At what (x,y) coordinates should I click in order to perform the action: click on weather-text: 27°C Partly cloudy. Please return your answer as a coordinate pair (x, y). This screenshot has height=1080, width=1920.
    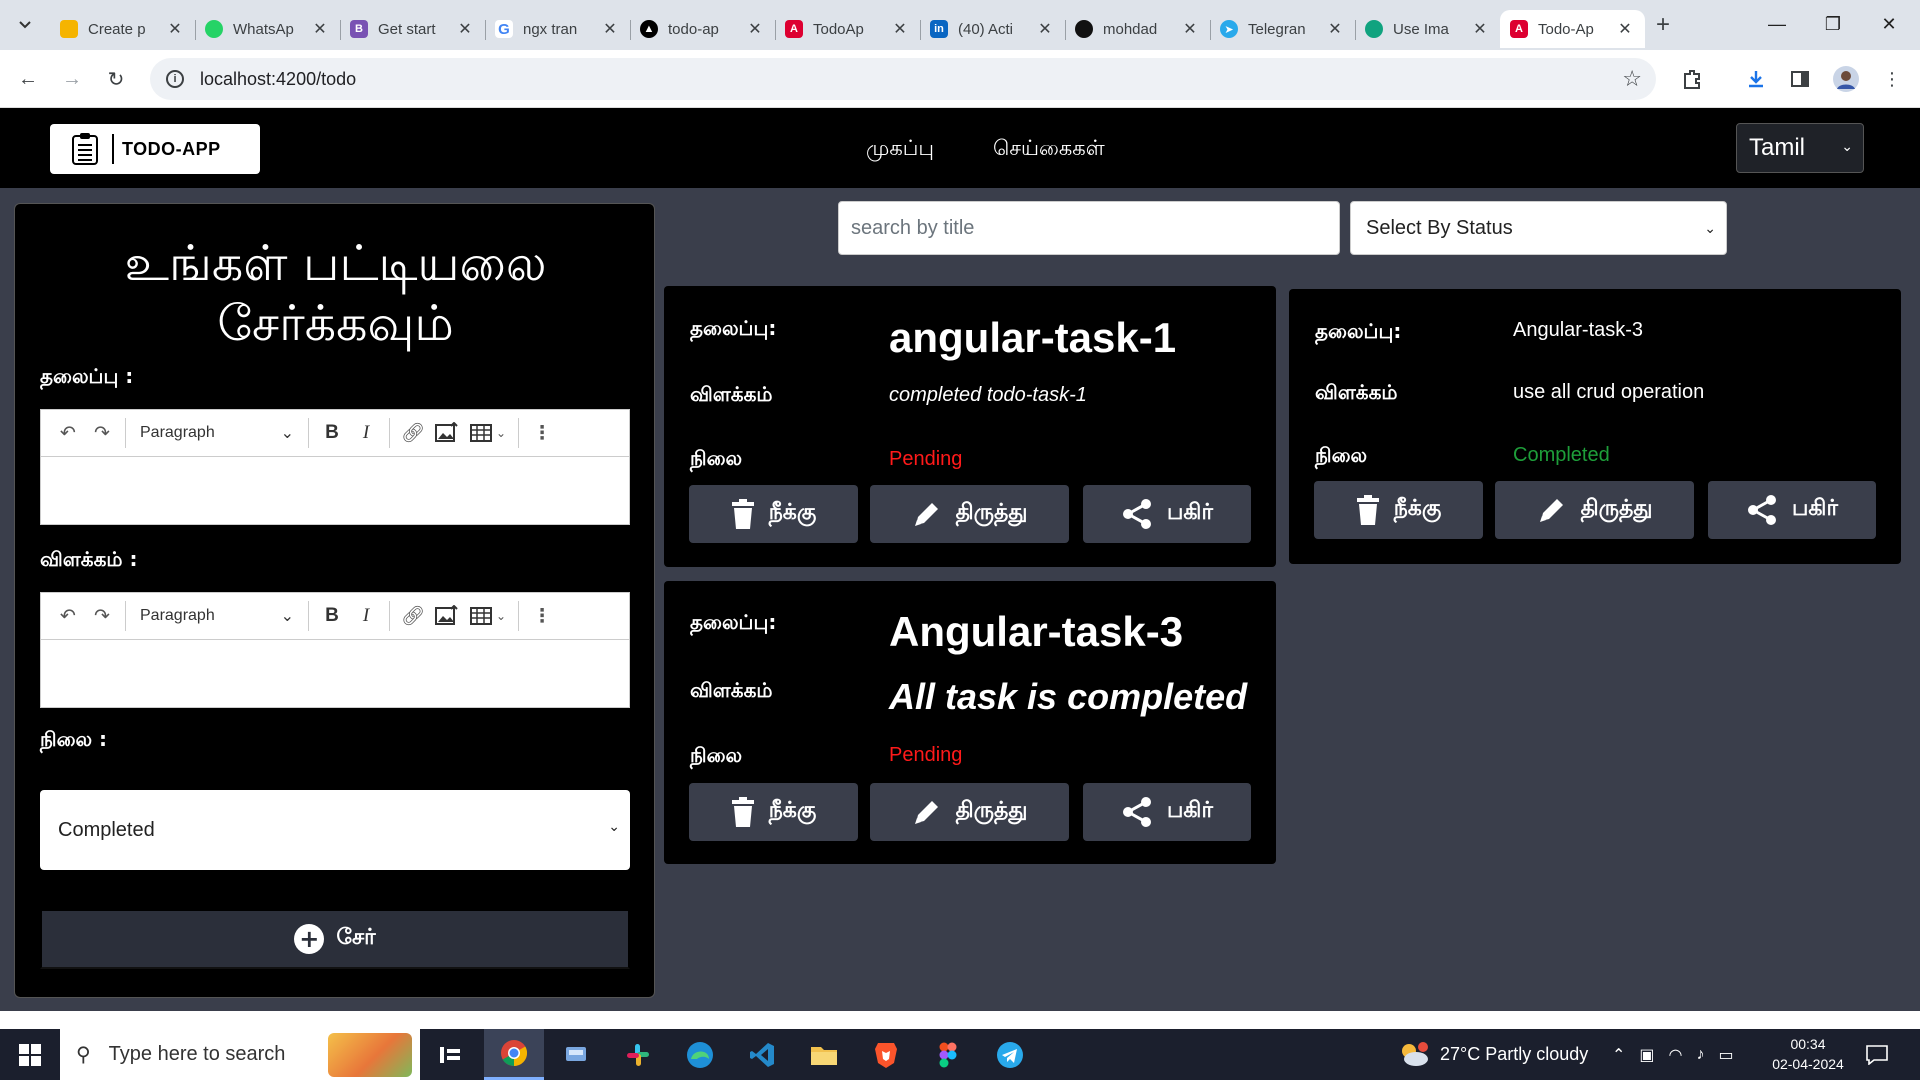
    Looking at the image, I should click on (1514, 1054).